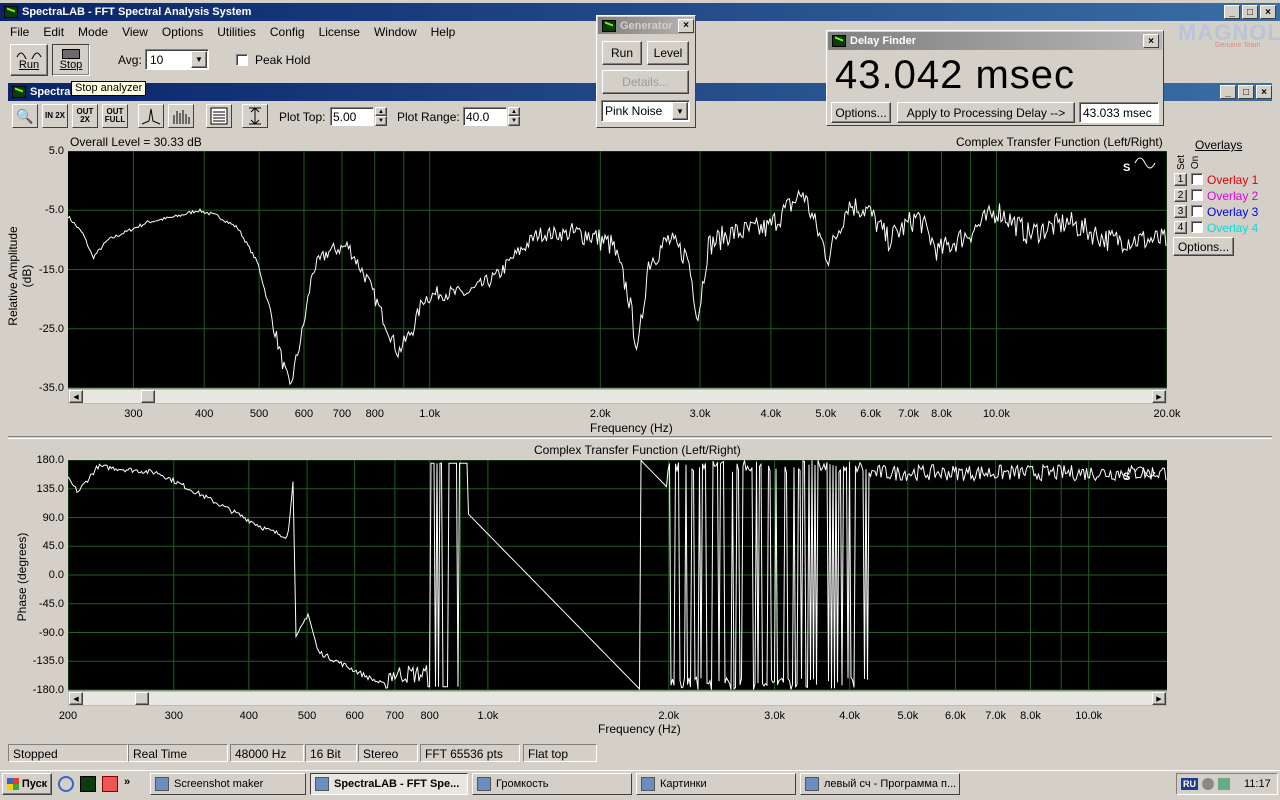 The height and width of the screenshot is (800, 1280). Describe the element at coordinates (25, 116) in the screenshot. I see `magnify-icon: 🔍` at that location.